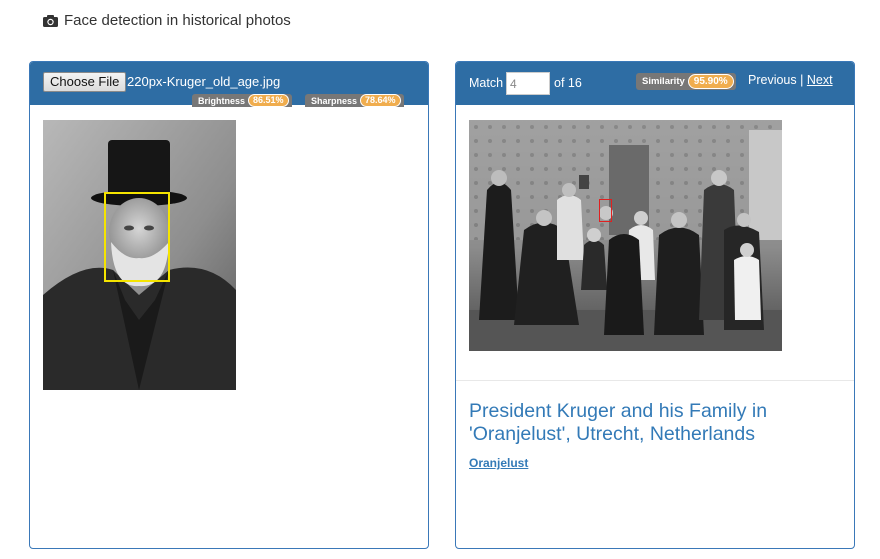 The height and width of the screenshot is (559, 880). I want to click on match-navigation: Previous | Next, so click(790, 80).